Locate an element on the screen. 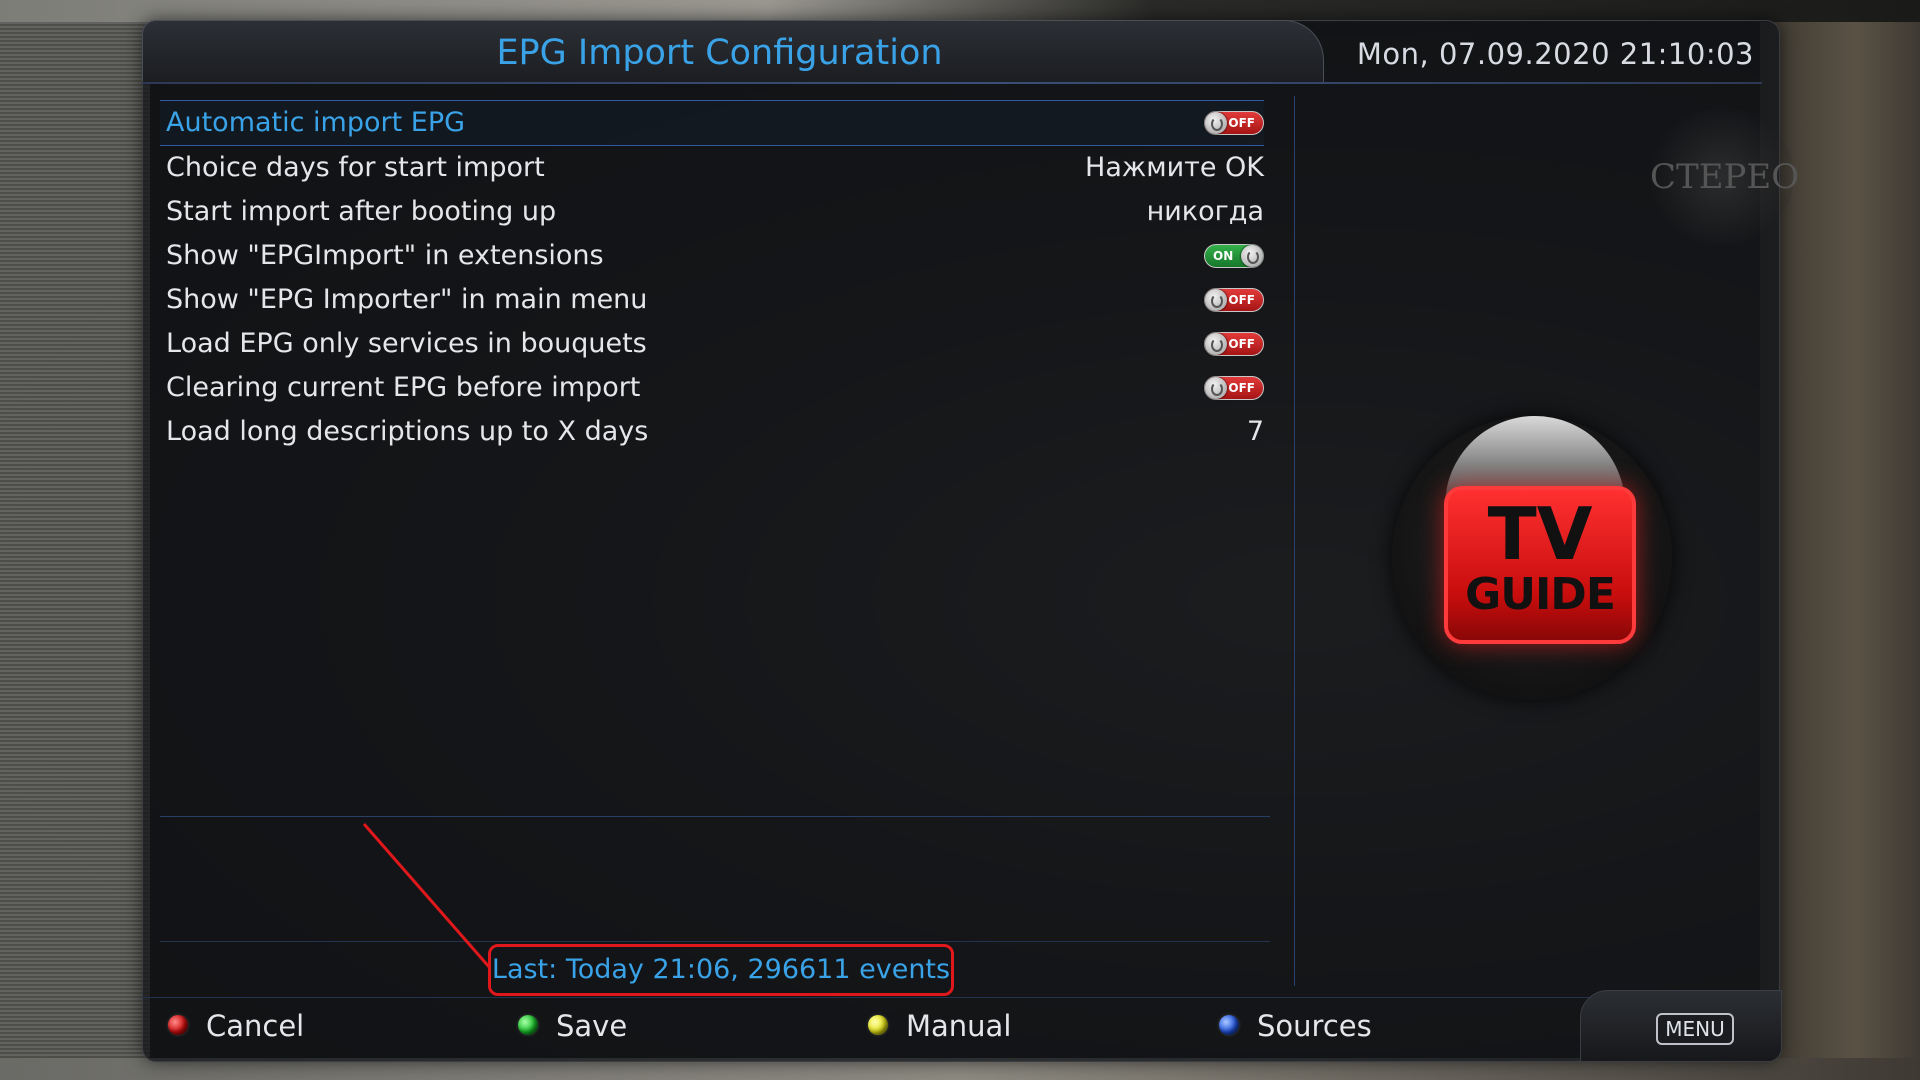 The height and width of the screenshot is (1080, 1920). sources-button: Sources is located at coordinates (1295, 1026).